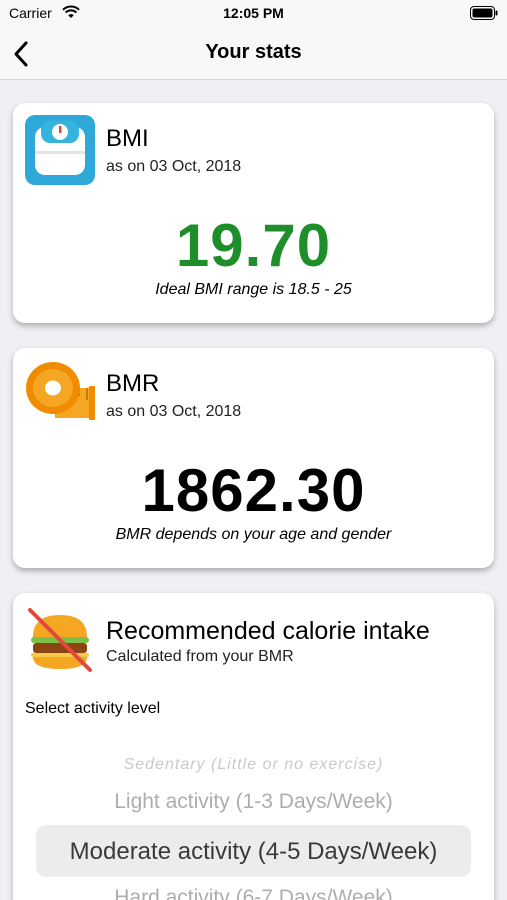 This screenshot has height=900, width=507. Describe the element at coordinates (174, 411) in the screenshot. I see `bmr-date: as on 03 Oct, 2018` at that location.